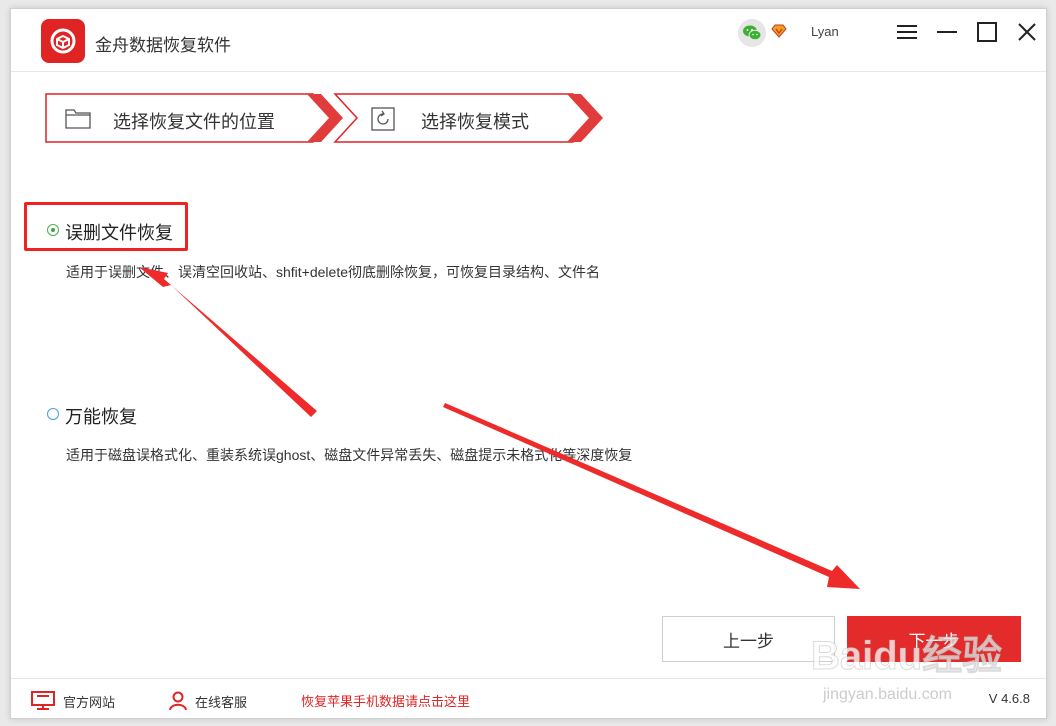  I want to click on wechat-icon, so click(752, 33).